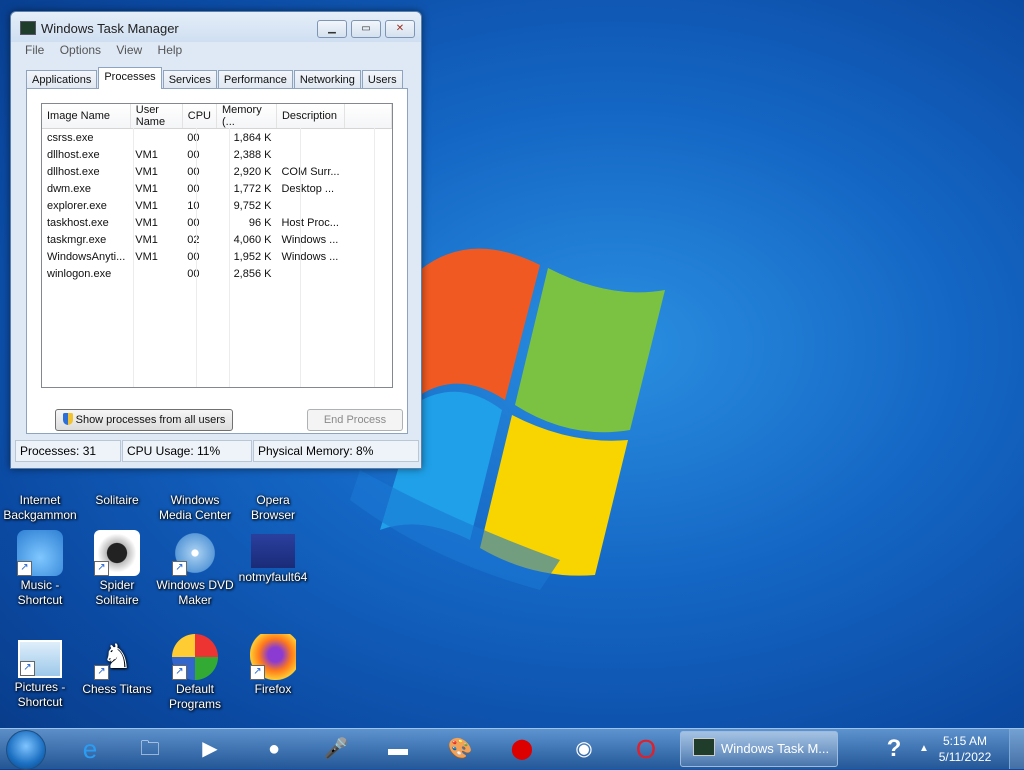 This screenshot has height=770, width=1024. Describe the element at coordinates (187, 451) in the screenshot. I see `status-cpu: CPU Usage: 11%` at that location.